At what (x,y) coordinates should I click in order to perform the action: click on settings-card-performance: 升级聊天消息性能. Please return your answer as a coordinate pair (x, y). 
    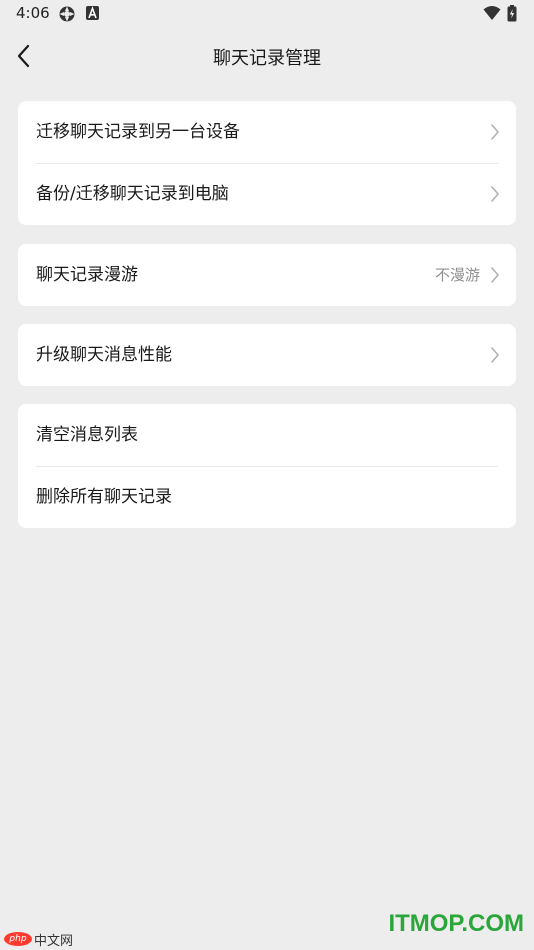
    Looking at the image, I should click on (267, 355).